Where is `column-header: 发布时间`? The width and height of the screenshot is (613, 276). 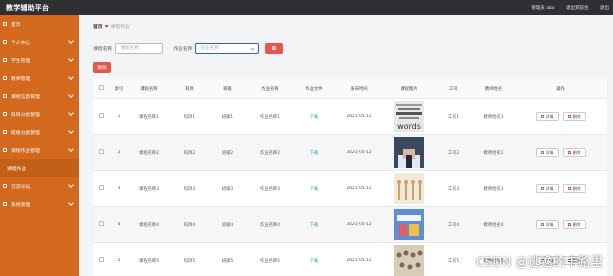
column-header: 发布时间 is located at coordinates (359, 89).